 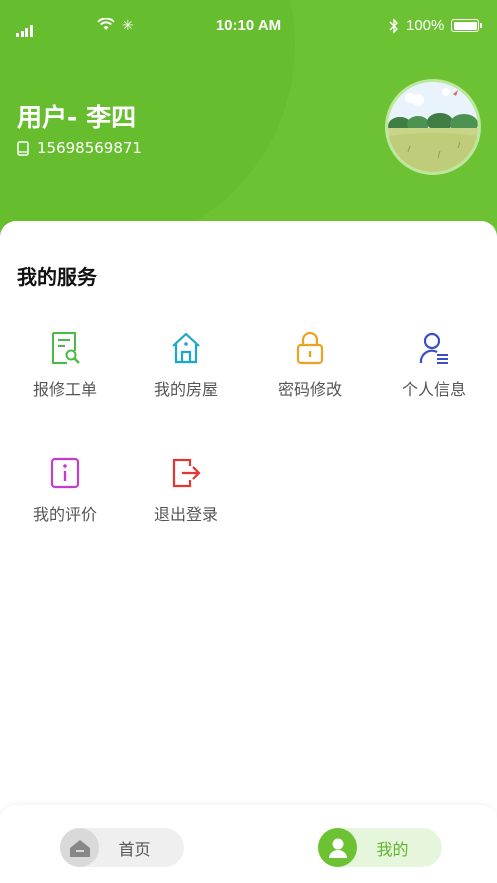 What do you see at coordinates (248, 844) in the screenshot?
I see `bottom-tab-bar: 首页 我的` at bounding box center [248, 844].